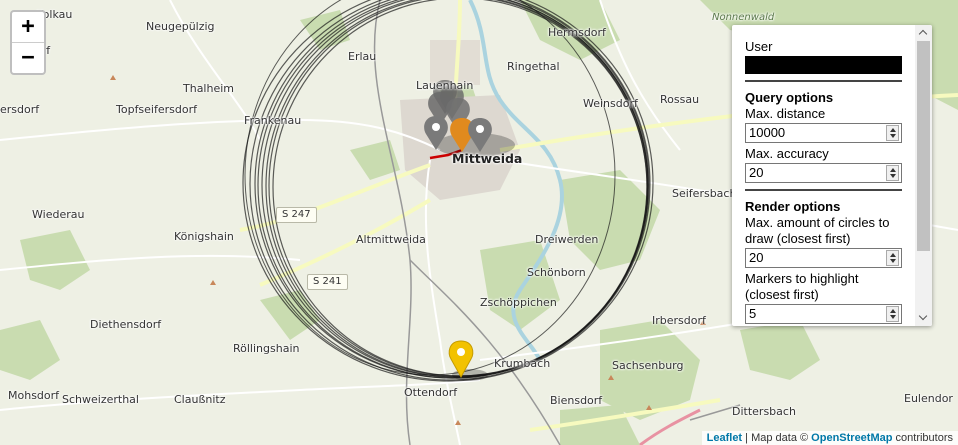 The width and height of the screenshot is (958, 445). I want to click on road-label: S 247, so click(296, 215).